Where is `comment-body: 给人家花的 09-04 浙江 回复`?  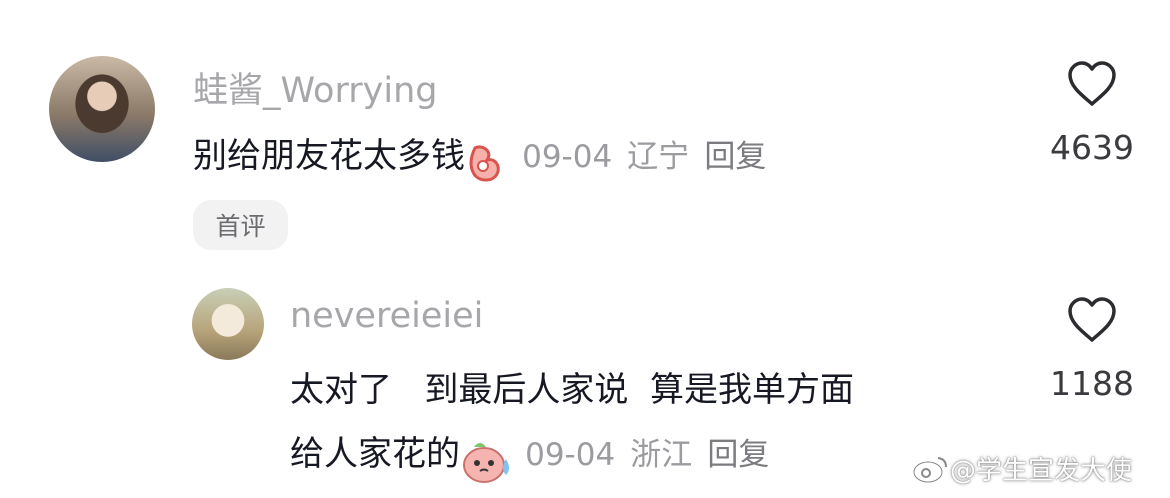 comment-body: 给人家花的 09-04 浙江 回复 is located at coordinates (529, 455).